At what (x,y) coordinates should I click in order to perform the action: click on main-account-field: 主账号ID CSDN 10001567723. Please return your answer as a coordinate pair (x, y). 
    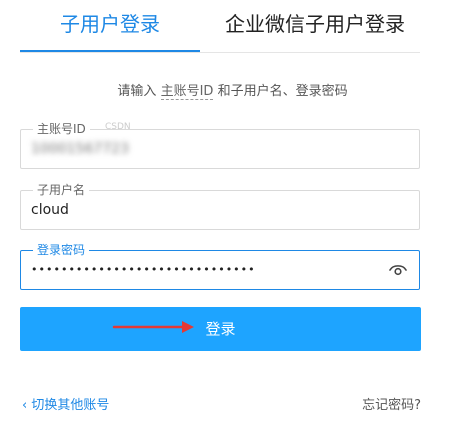
    Looking at the image, I should click on (220, 145).